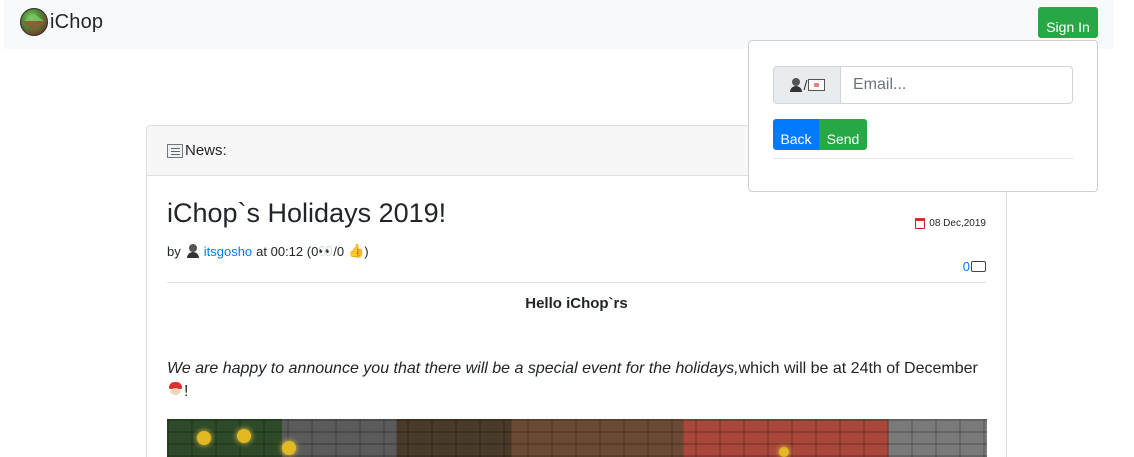  Describe the element at coordinates (957, 85) in the screenshot. I see `email-input` at that location.